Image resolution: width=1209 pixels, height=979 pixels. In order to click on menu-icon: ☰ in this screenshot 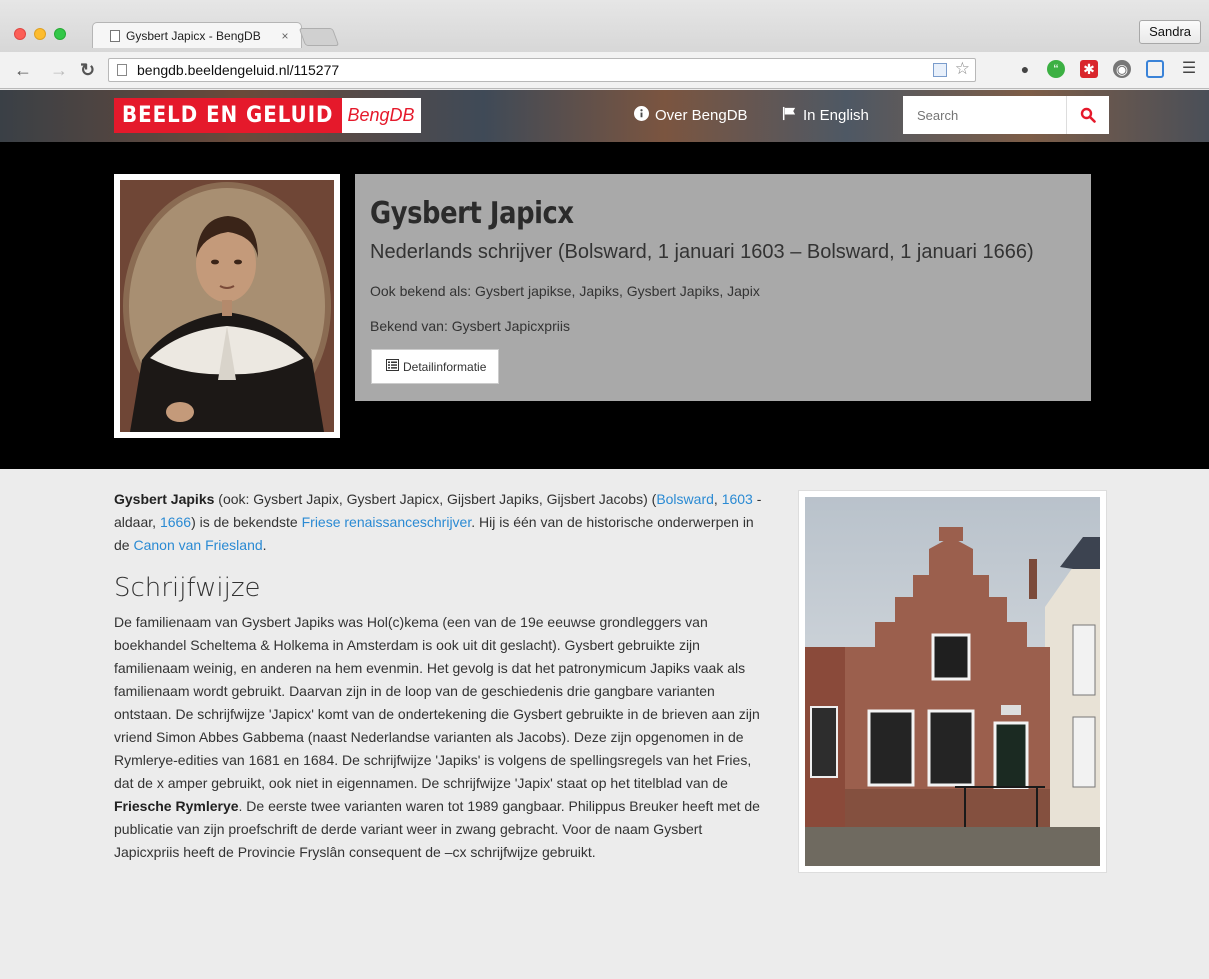, I will do `click(1189, 69)`.